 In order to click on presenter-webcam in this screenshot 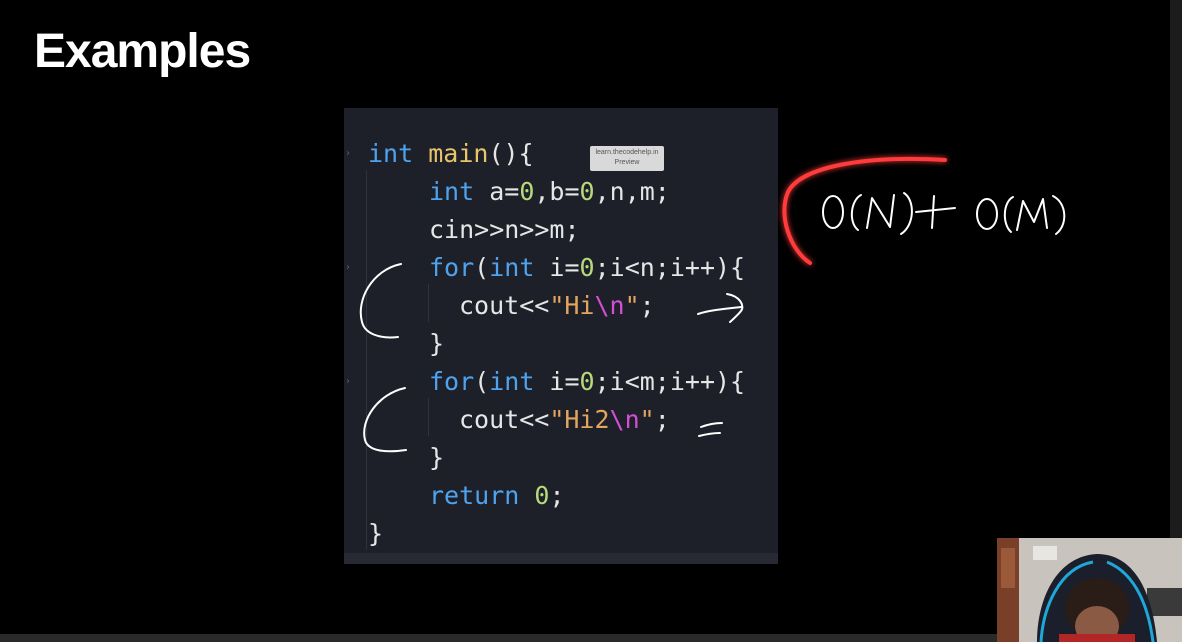, I will do `click(1089, 590)`.